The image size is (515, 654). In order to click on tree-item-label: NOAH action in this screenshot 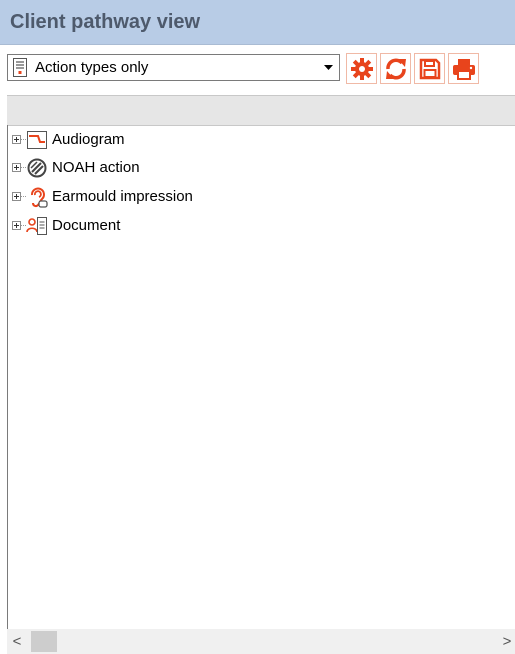, I will do `click(96, 167)`.